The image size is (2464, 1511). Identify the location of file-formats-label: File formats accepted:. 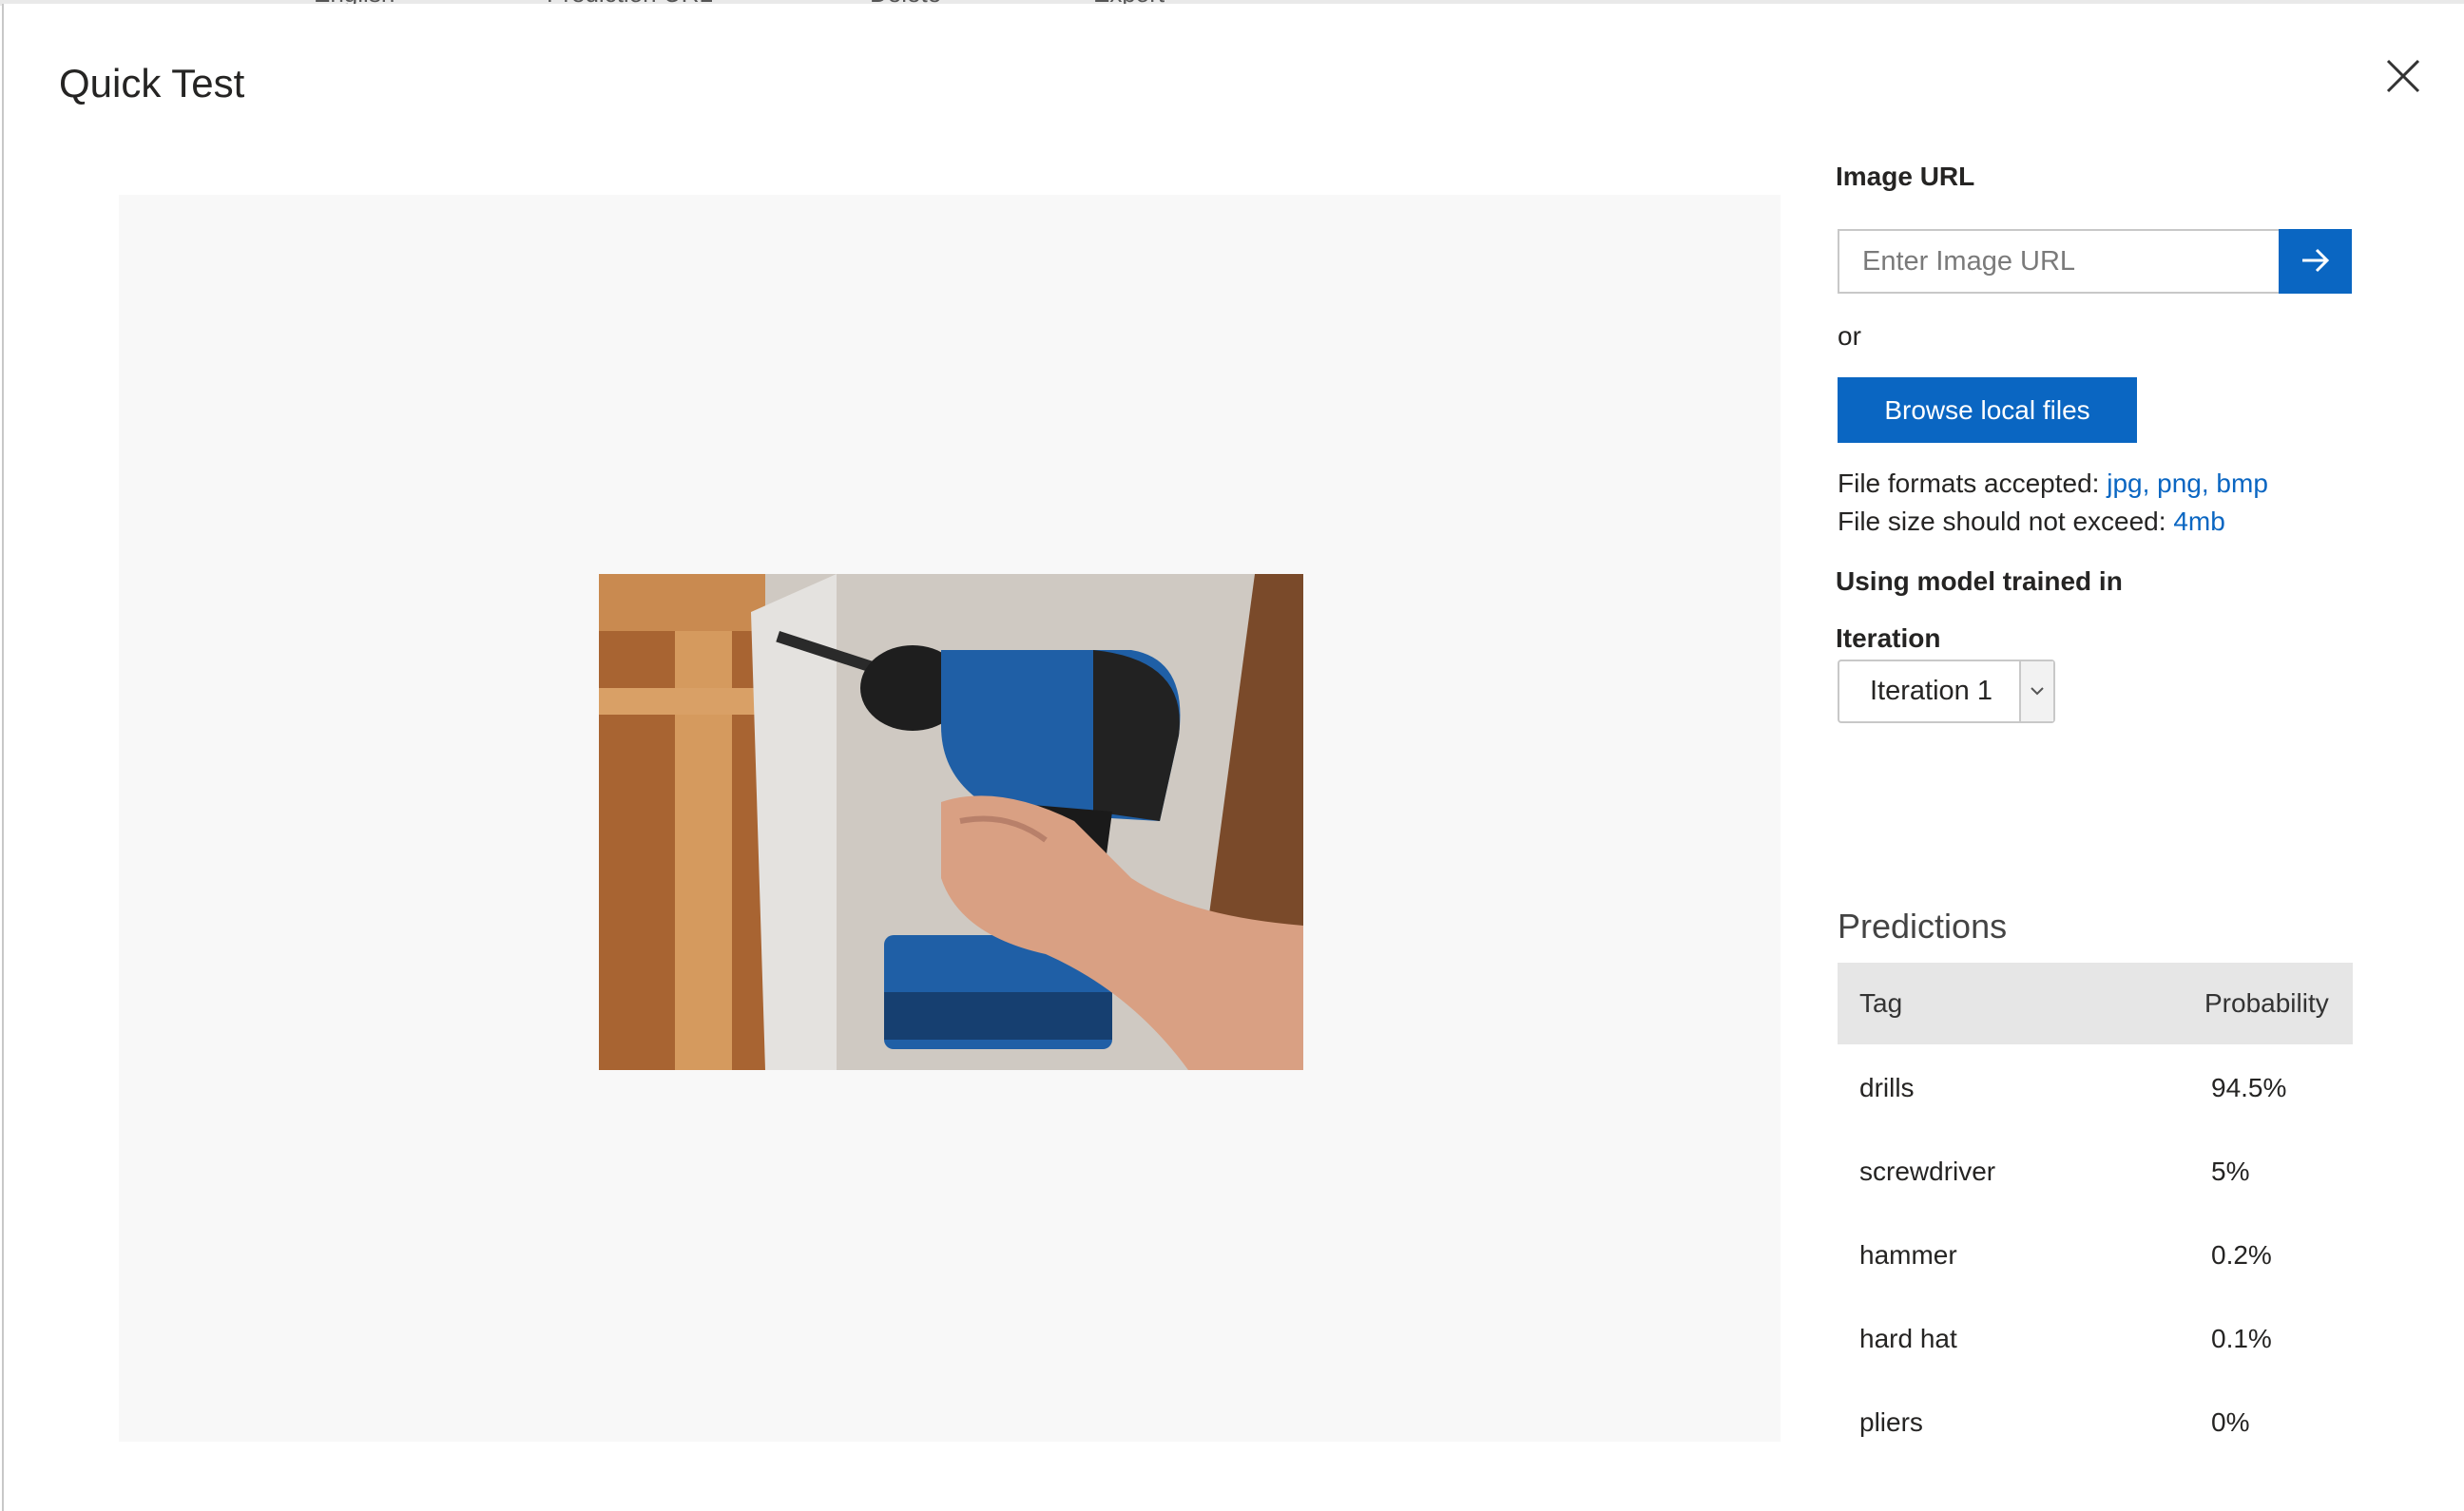
(1973, 483).